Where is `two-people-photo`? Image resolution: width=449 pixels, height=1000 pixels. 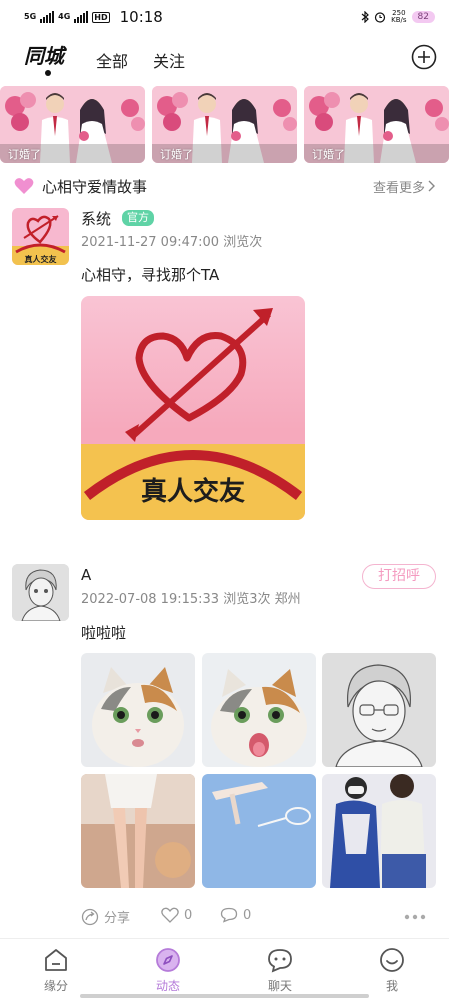
two-people-photo is located at coordinates (379, 831).